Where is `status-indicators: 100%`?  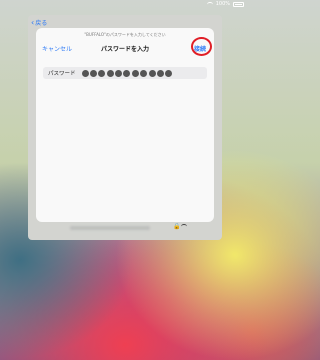 status-indicators: 100% is located at coordinates (225, 4).